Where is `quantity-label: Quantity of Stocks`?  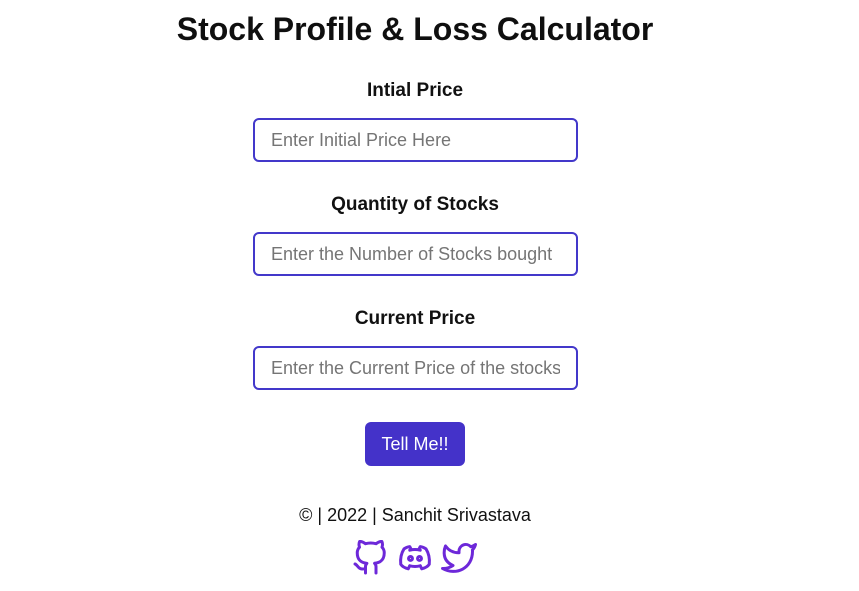
quantity-label: Quantity of Stocks is located at coordinates (415, 204).